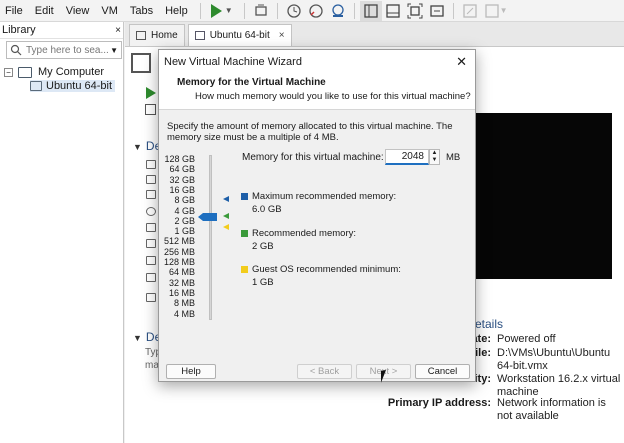 This screenshot has width=624, height=443. Describe the element at coordinates (179, 241) in the screenshot. I see `scale-label: 512 MB` at that location.